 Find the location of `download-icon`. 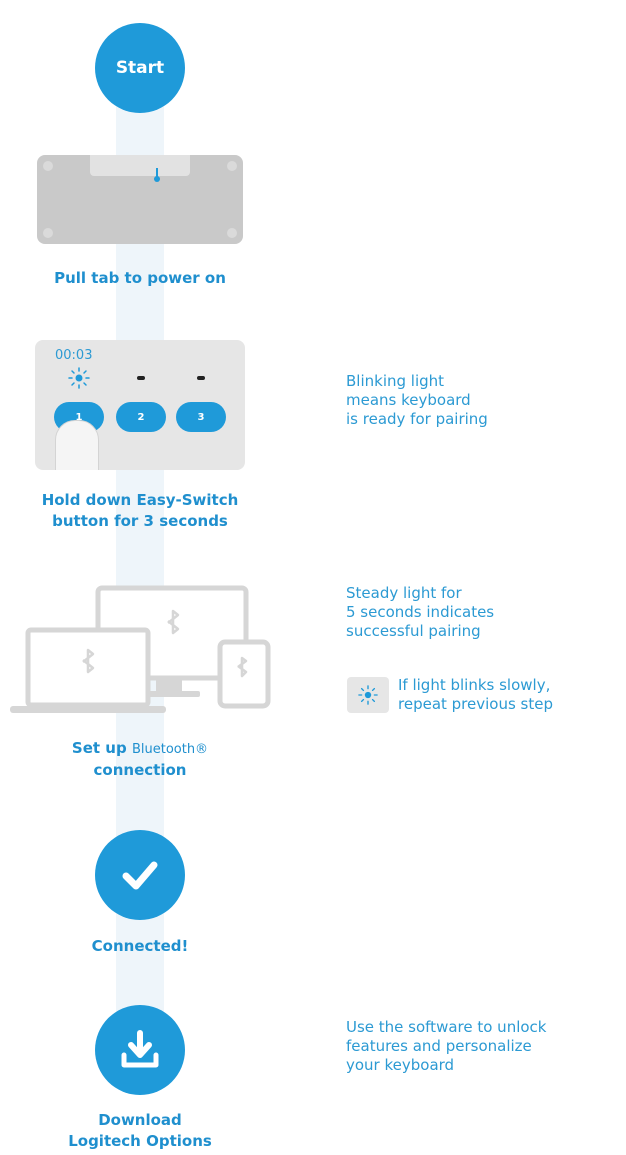

download-icon is located at coordinates (140, 1049).